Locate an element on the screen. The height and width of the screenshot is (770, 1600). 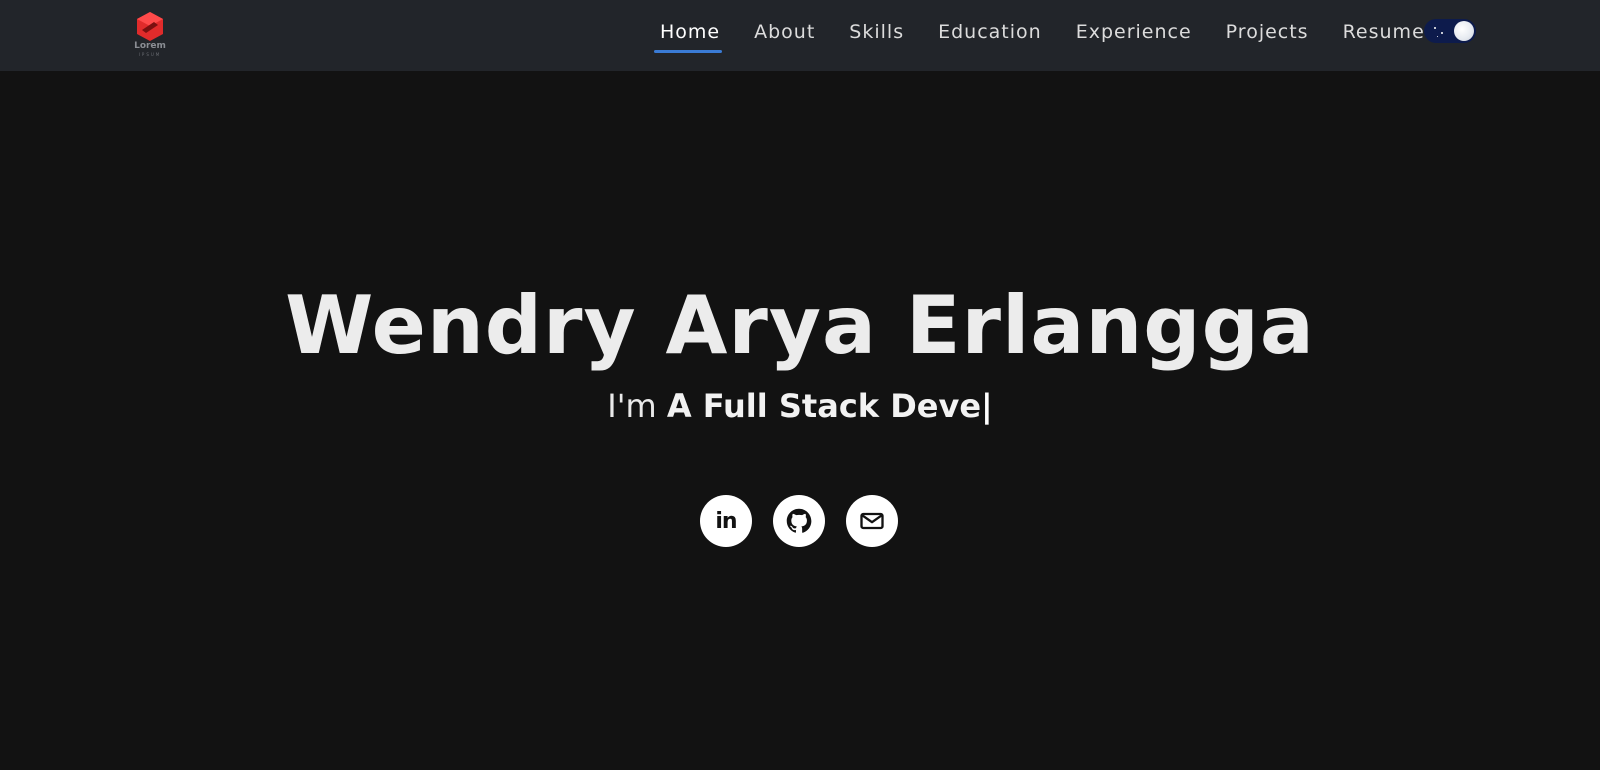
hero-name: Wendry Arya Erlangga is located at coordinates (800, 325).